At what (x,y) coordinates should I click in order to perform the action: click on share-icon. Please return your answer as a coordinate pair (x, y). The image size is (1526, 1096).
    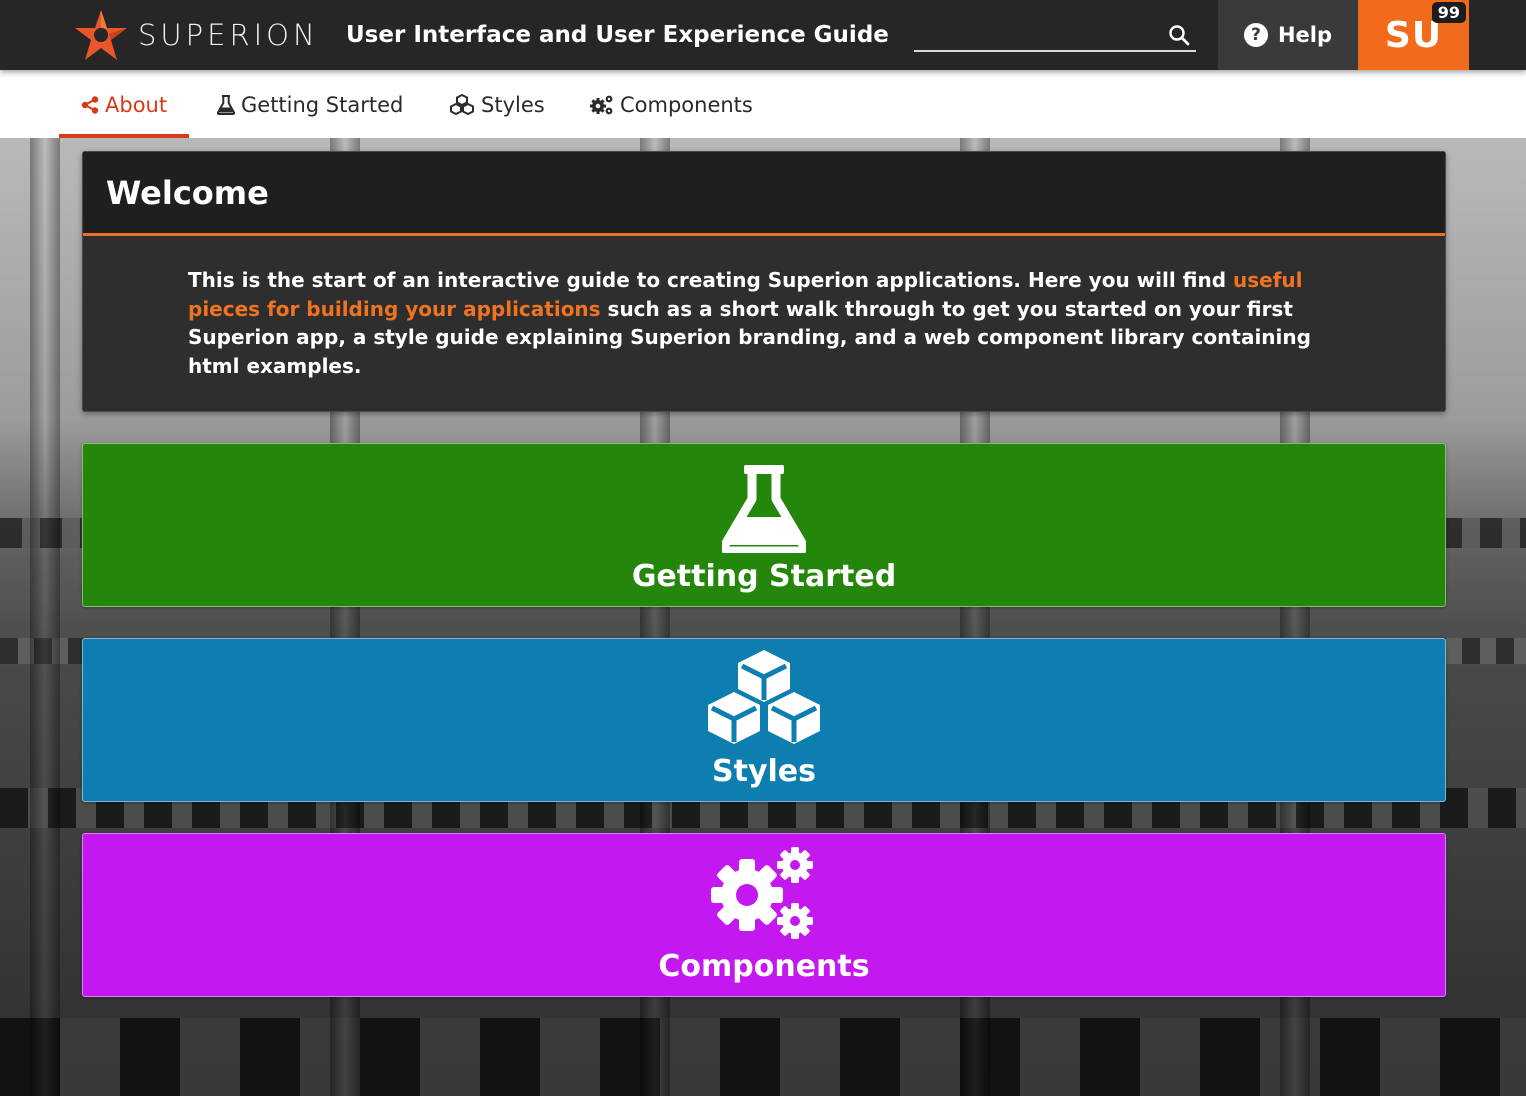
    Looking at the image, I should click on (90, 105).